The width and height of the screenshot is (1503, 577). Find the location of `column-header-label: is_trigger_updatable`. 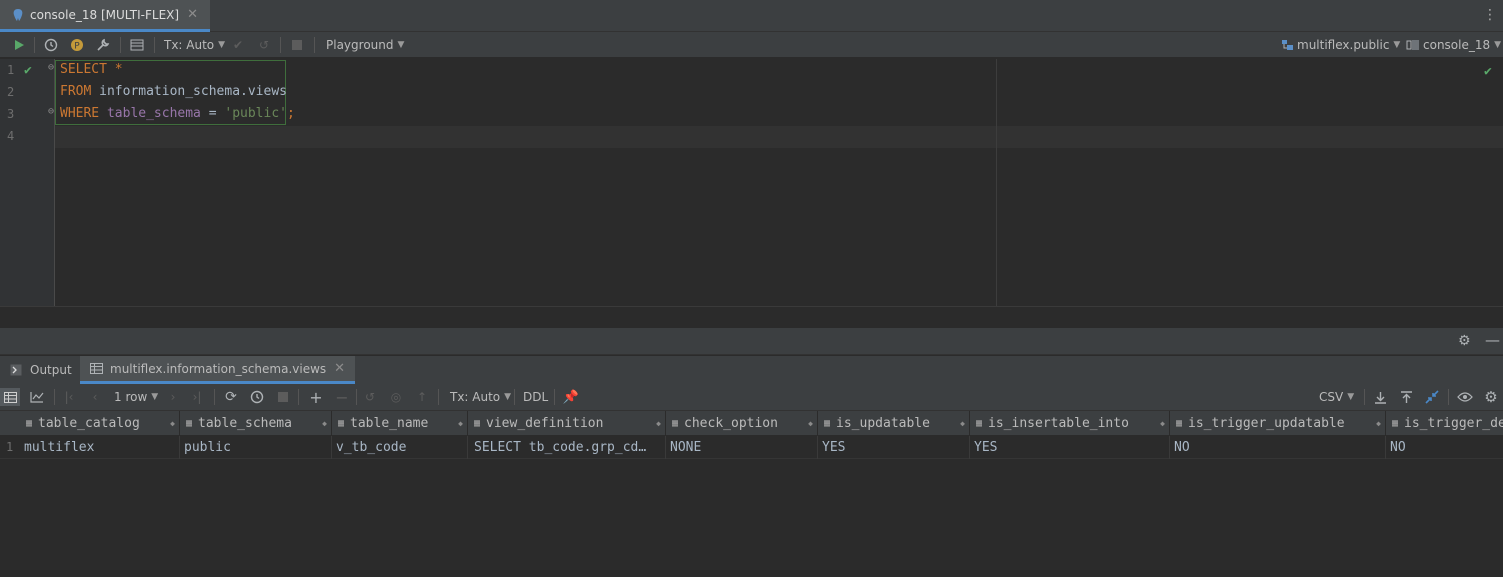

column-header-label: is_trigger_updatable is located at coordinates (1266, 423).